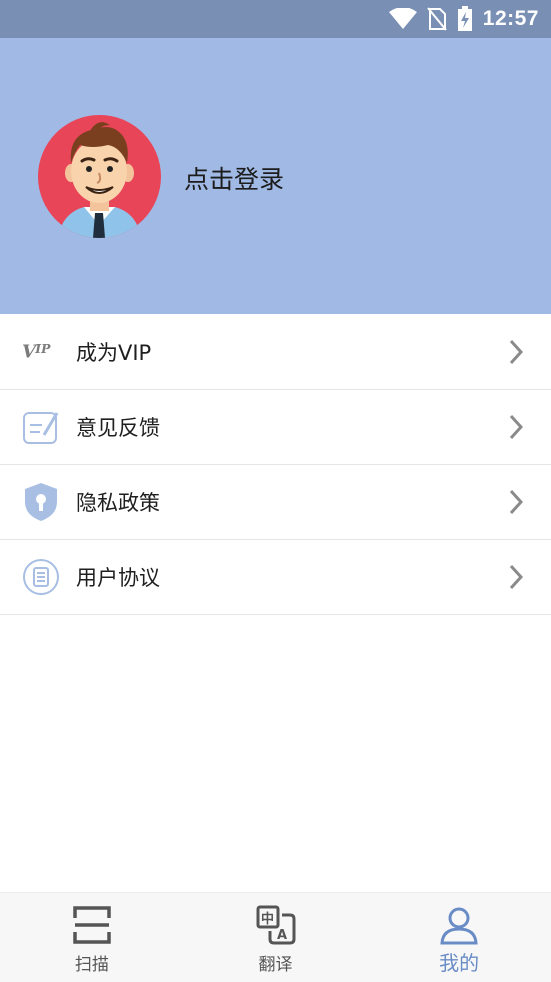 This screenshot has height=982, width=551. I want to click on avatar-illustration-icon, so click(99, 180).